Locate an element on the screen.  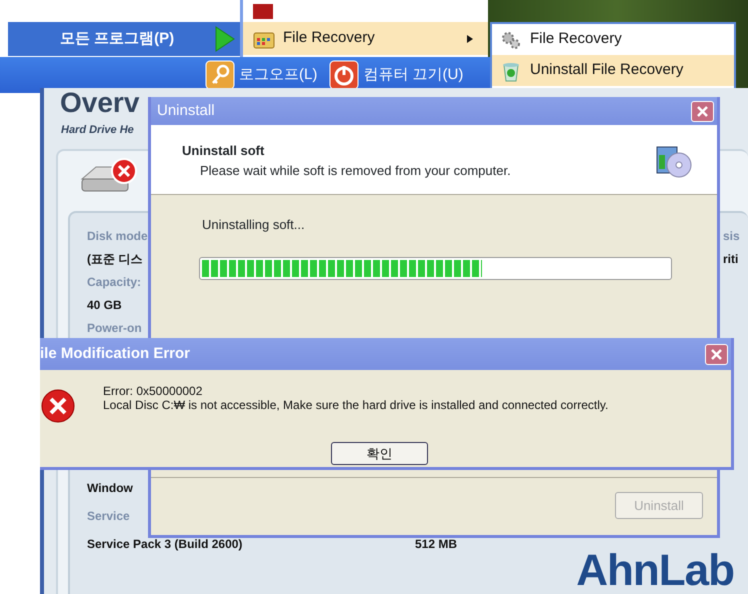
field-value: (표준 디스 is located at coordinates (115, 259).